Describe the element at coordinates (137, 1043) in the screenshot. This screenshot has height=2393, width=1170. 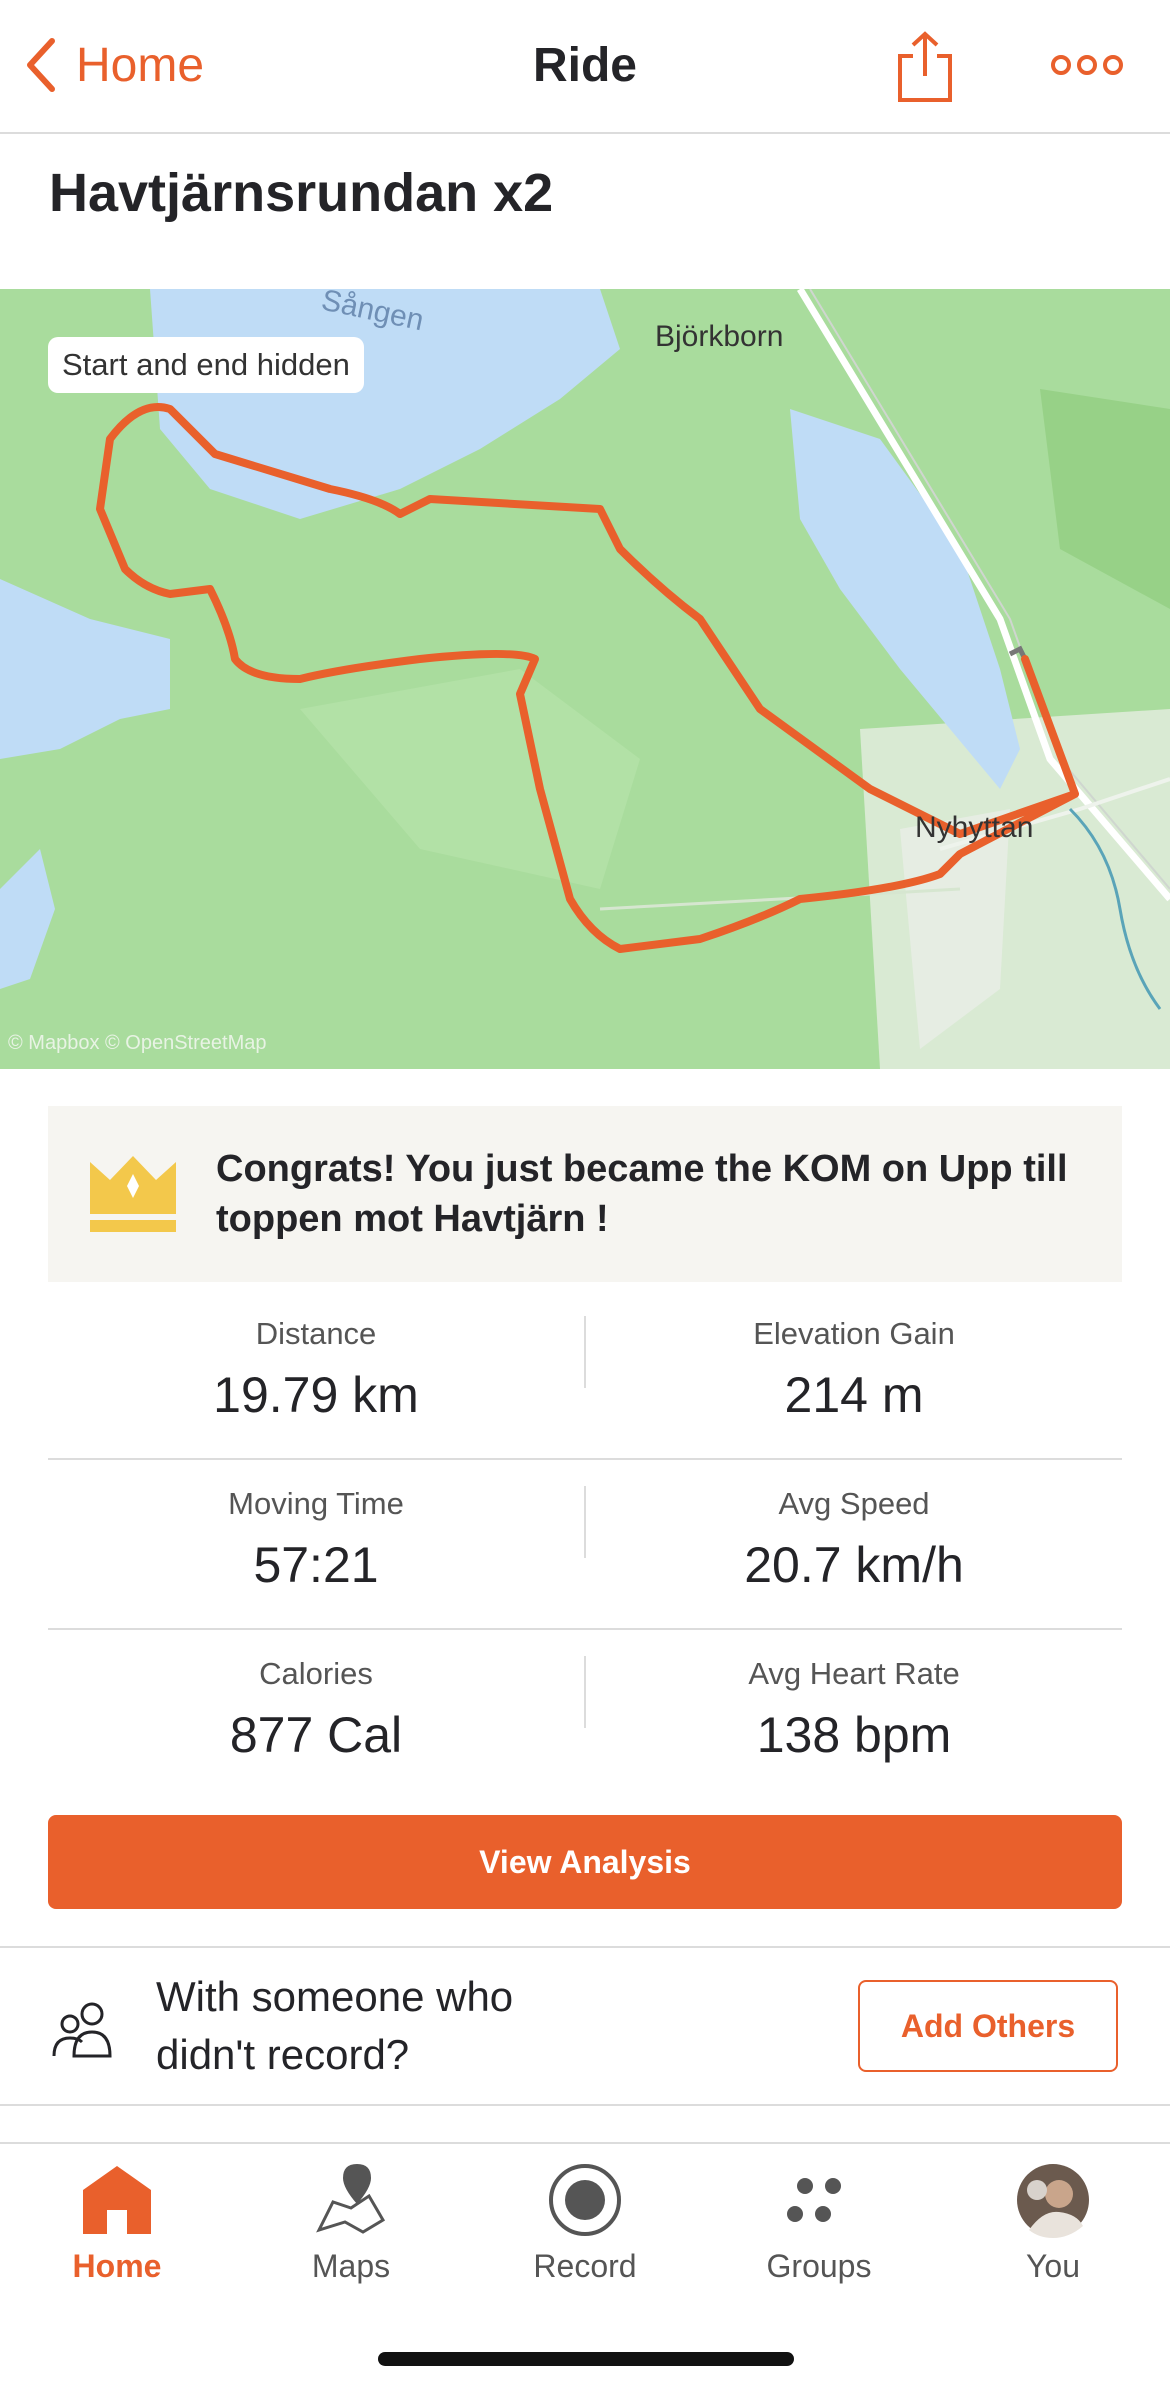
I see `map-attribution: © Mapbox © OpenStreetMap` at that location.